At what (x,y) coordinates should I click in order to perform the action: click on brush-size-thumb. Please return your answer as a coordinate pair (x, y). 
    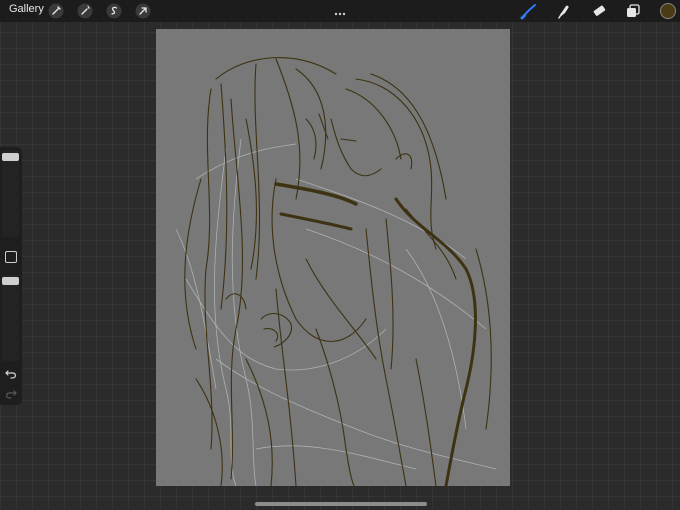
    Looking at the image, I should click on (10, 157).